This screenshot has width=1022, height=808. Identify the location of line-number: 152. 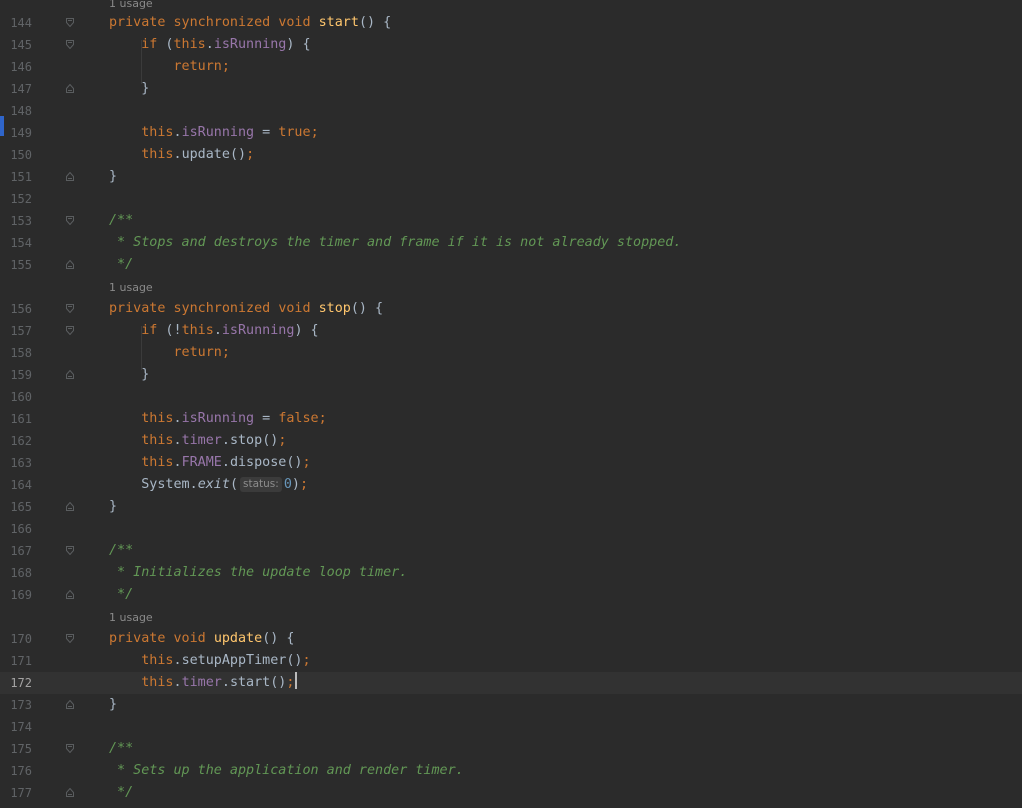
(21, 199).